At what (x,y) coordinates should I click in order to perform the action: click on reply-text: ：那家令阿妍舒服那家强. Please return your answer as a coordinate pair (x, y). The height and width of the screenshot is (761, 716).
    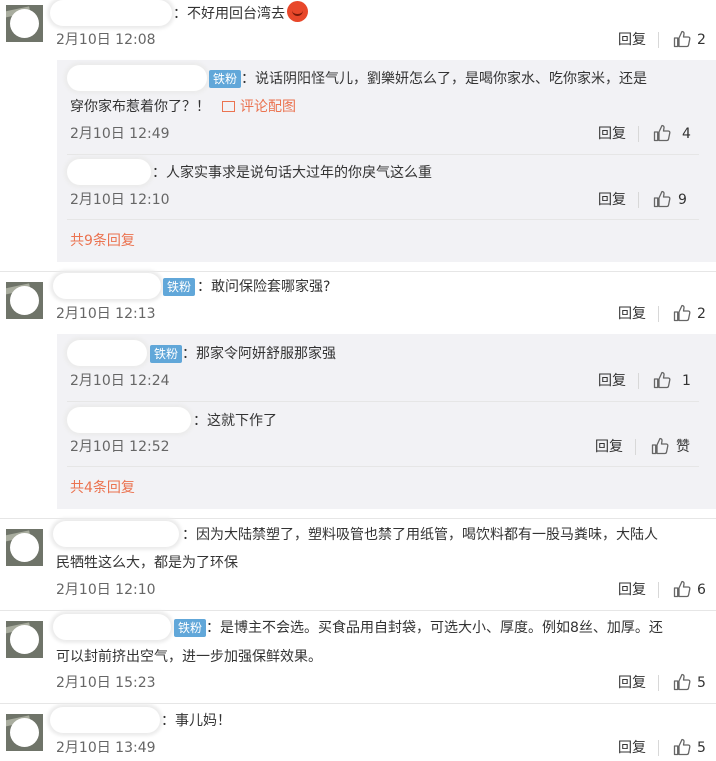
    Looking at the image, I should click on (259, 354).